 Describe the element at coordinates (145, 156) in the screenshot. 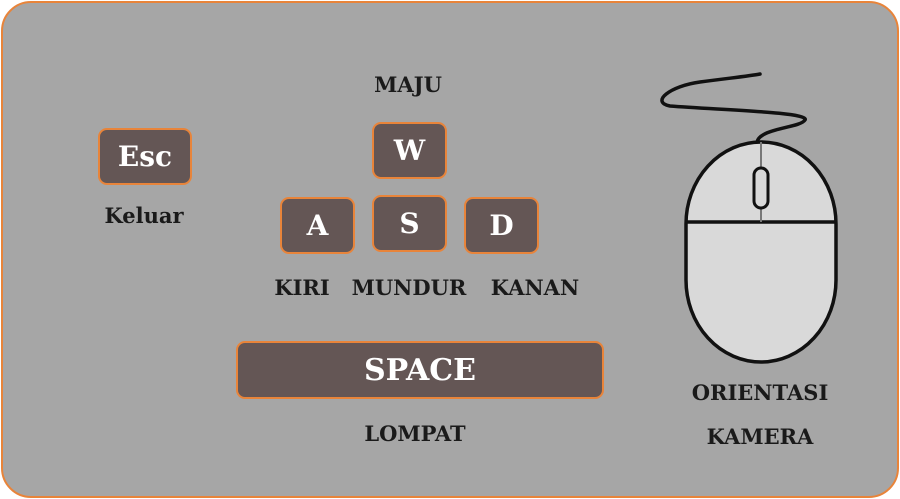

I see `esc-key: Esc` at that location.